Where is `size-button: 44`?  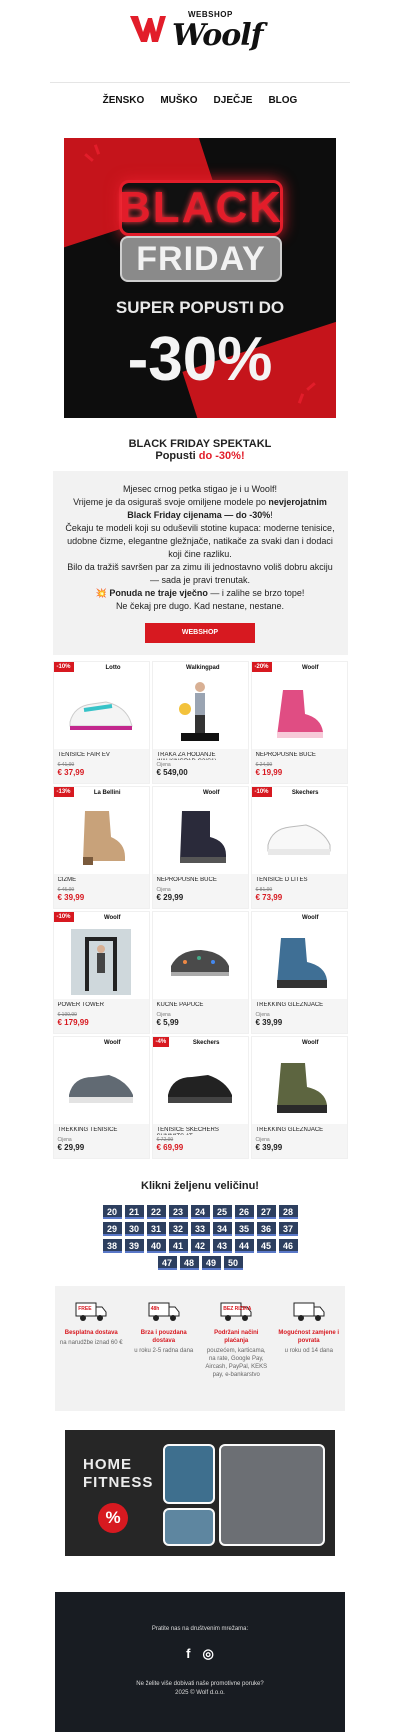
size-button: 44 is located at coordinates (244, 1246).